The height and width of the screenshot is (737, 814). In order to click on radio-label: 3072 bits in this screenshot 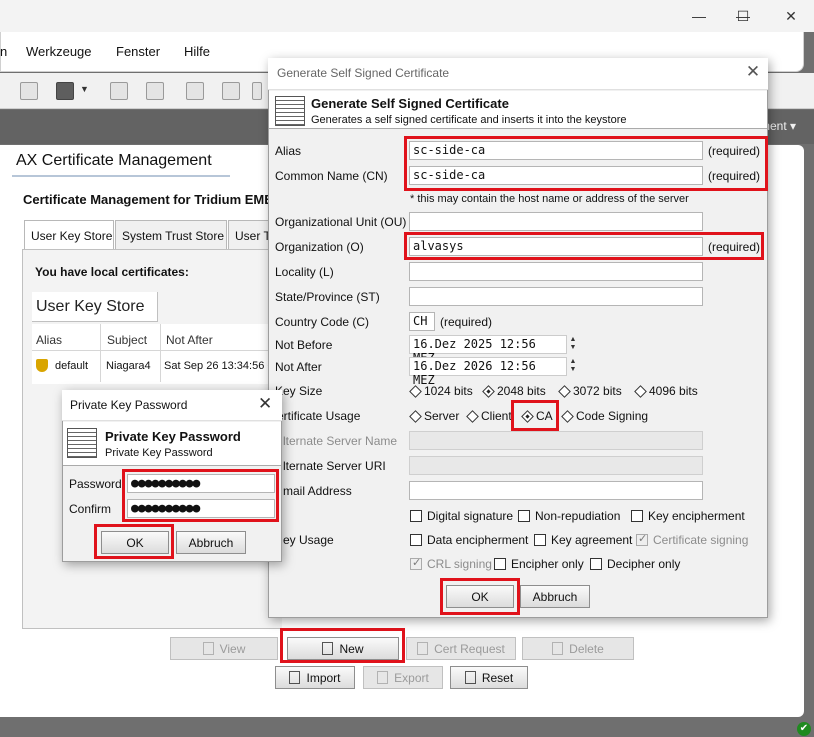, I will do `click(597, 391)`.